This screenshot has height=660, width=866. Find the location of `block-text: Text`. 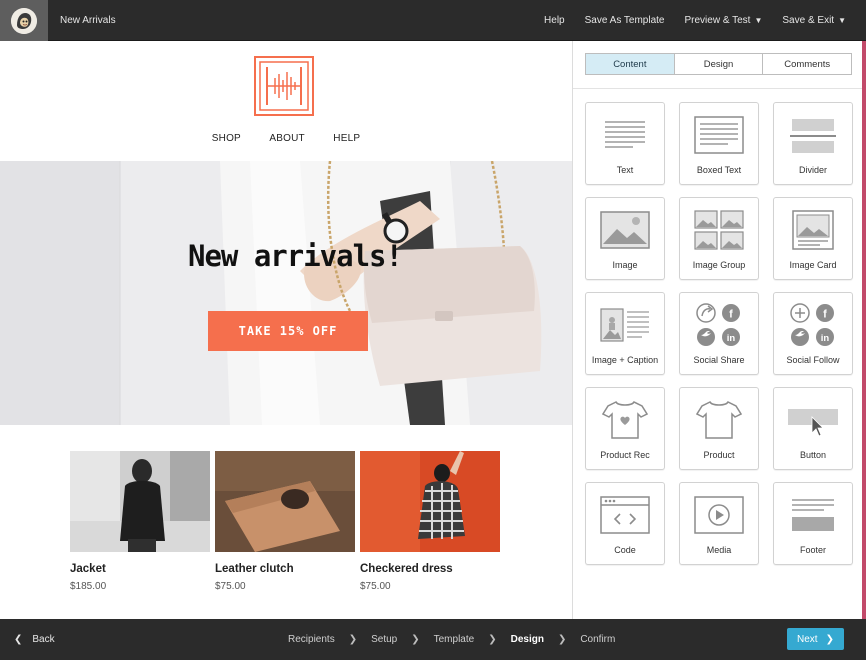

block-text: Text is located at coordinates (625, 143).